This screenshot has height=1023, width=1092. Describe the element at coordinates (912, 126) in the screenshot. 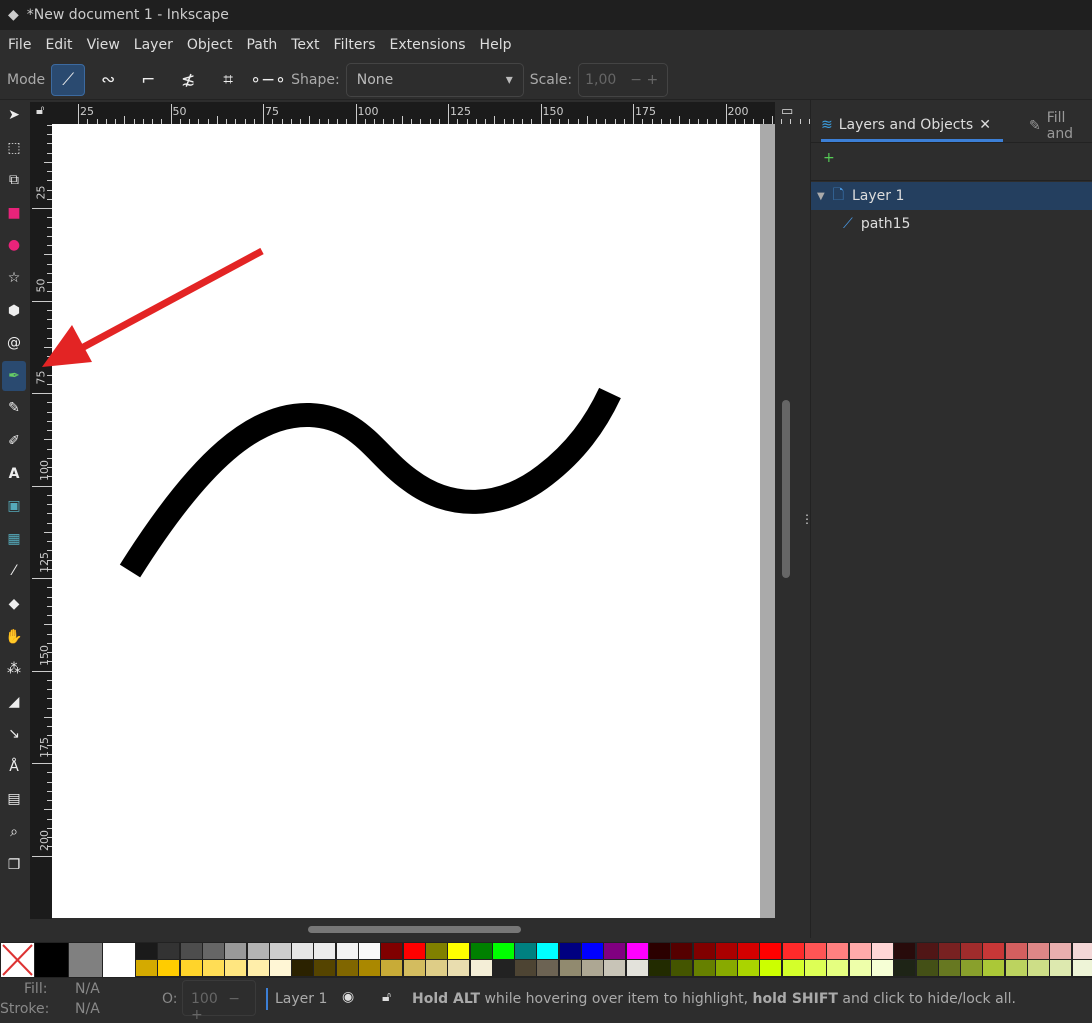

I see `tab-layers-objects: ≋ Layers and Objects ✕` at that location.